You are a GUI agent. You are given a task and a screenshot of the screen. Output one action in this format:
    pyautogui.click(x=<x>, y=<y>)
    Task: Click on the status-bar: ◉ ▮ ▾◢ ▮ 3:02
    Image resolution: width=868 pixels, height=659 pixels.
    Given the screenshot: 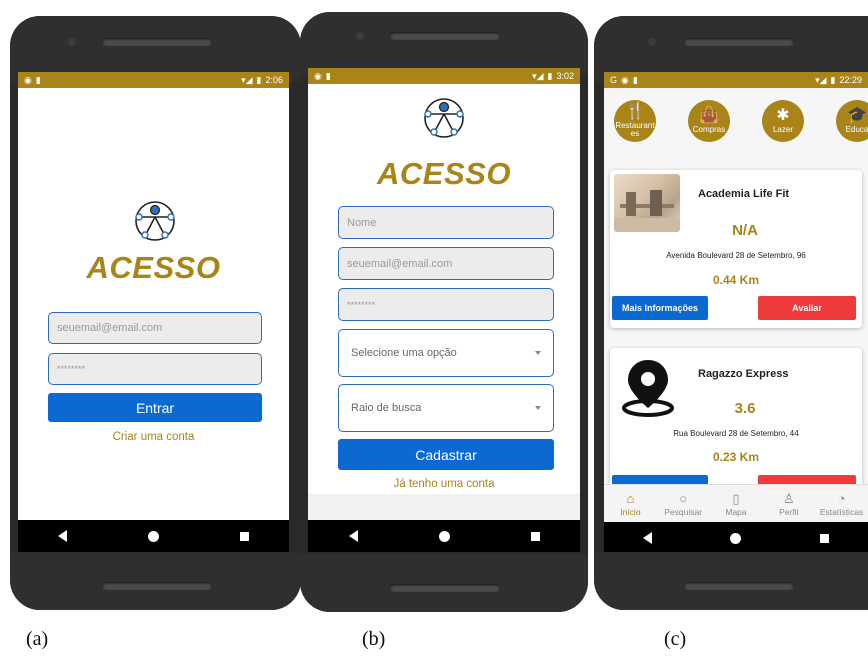 What is the action you would take?
    pyautogui.click(x=444, y=76)
    